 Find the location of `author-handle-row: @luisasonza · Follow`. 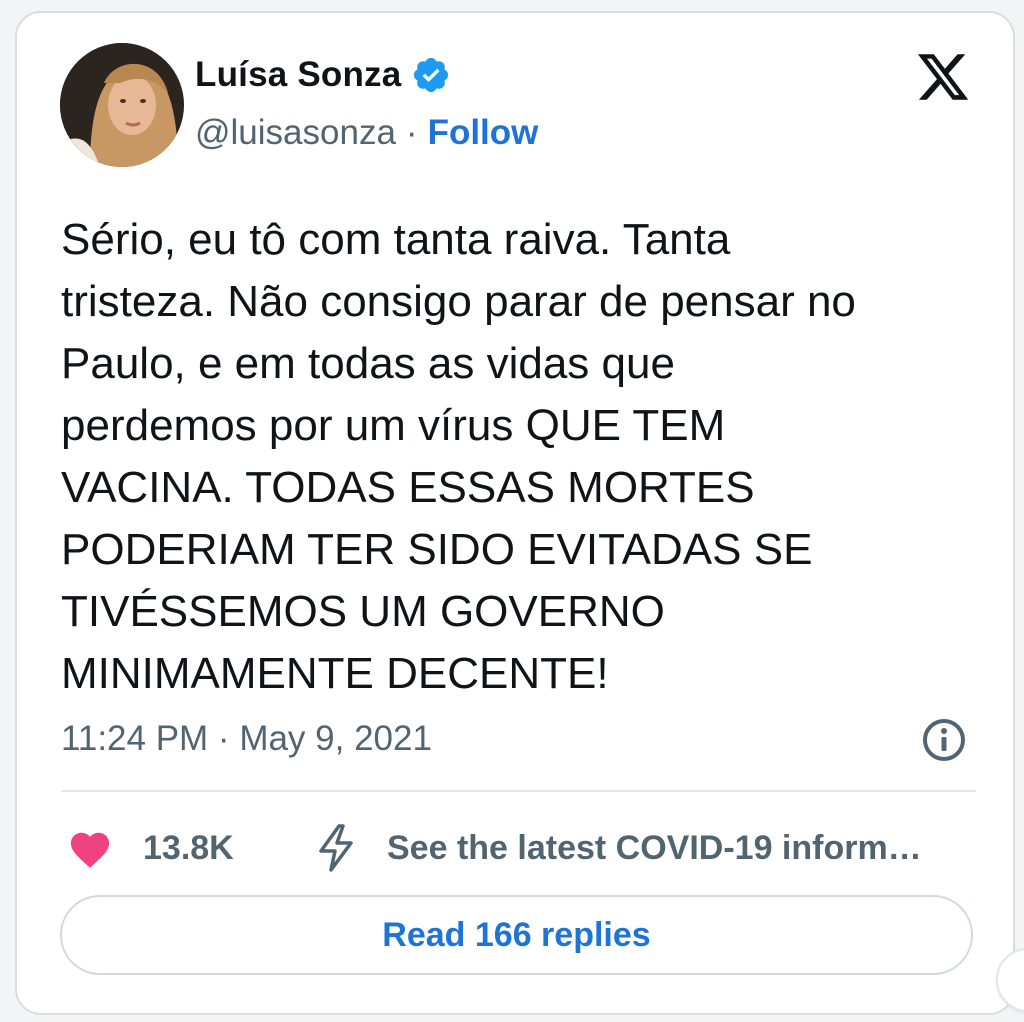

author-handle-row: @luisasonza · Follow is located at coordinates (366, 133).